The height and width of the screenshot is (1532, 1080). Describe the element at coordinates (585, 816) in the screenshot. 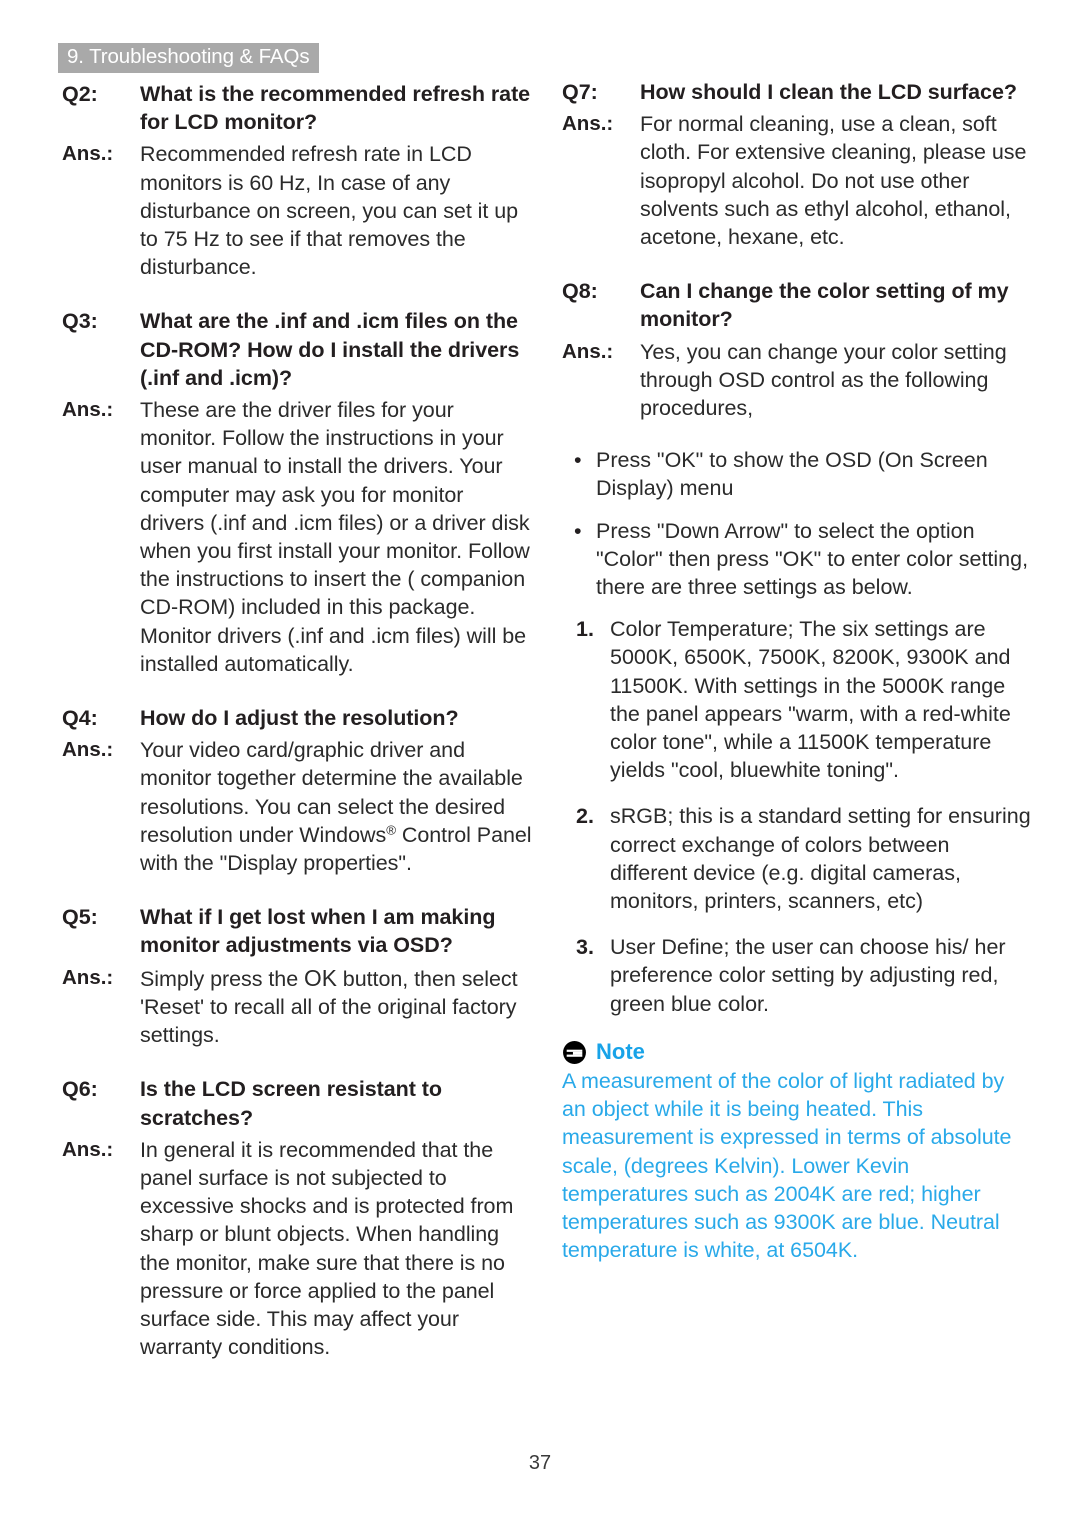

I see `number-marker: 2.` at that location.